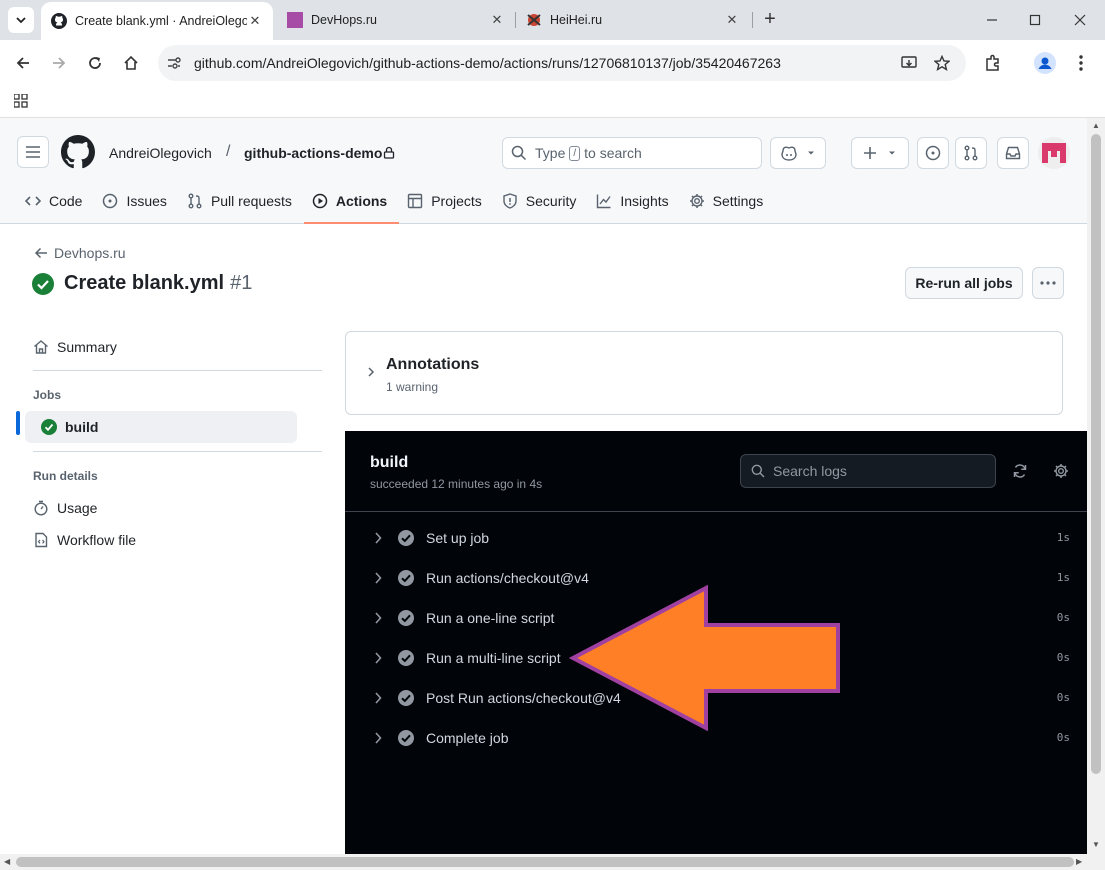 This screenshot has width=1105, height=870. I want to click on tab-projects: Projects, so click(446, 201).